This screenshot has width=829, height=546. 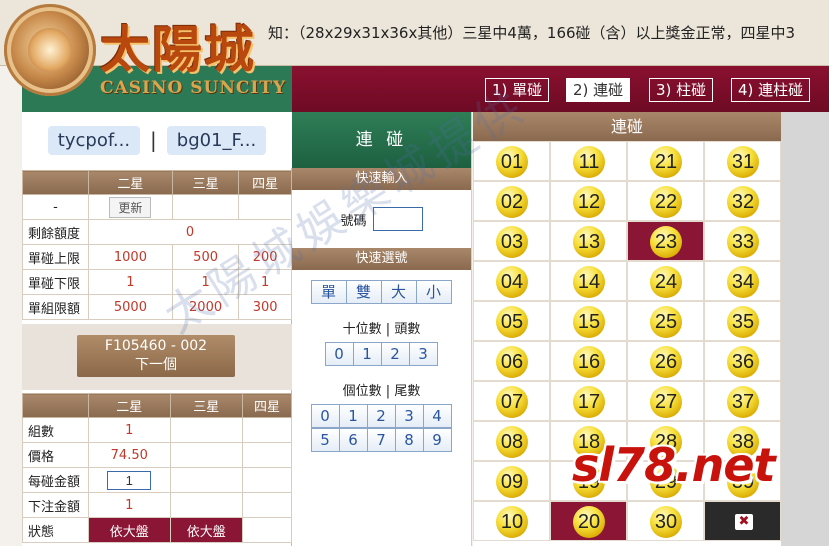 I want to click on ball-cell: 02, so click(x=511, y=201).